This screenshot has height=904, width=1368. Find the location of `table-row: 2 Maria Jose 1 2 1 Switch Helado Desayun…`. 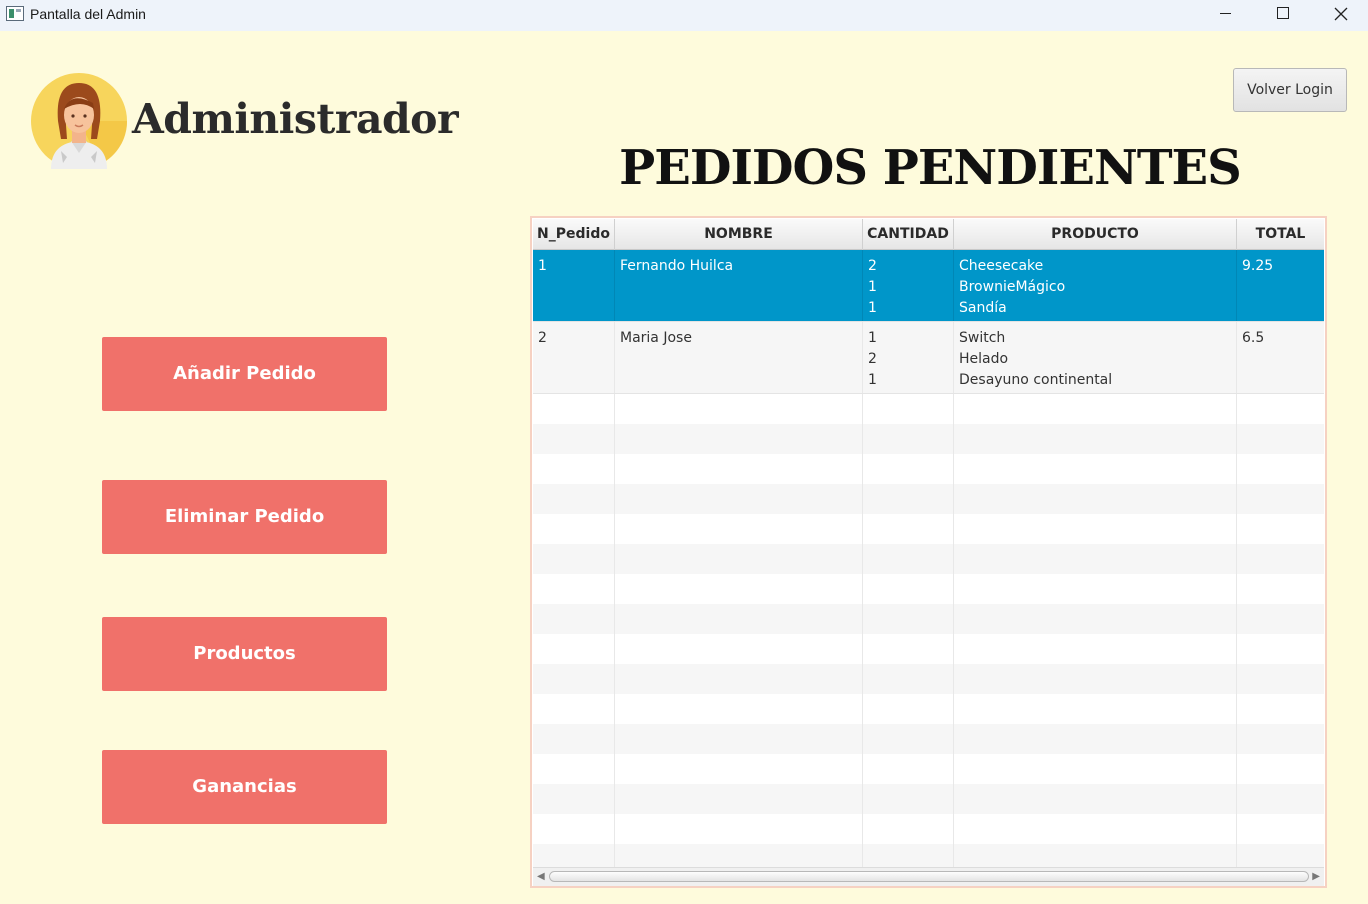

table-row: 2 Maria Jose 1 2 1 Switch Helado Desayun… is located at coordinates (928, 358).